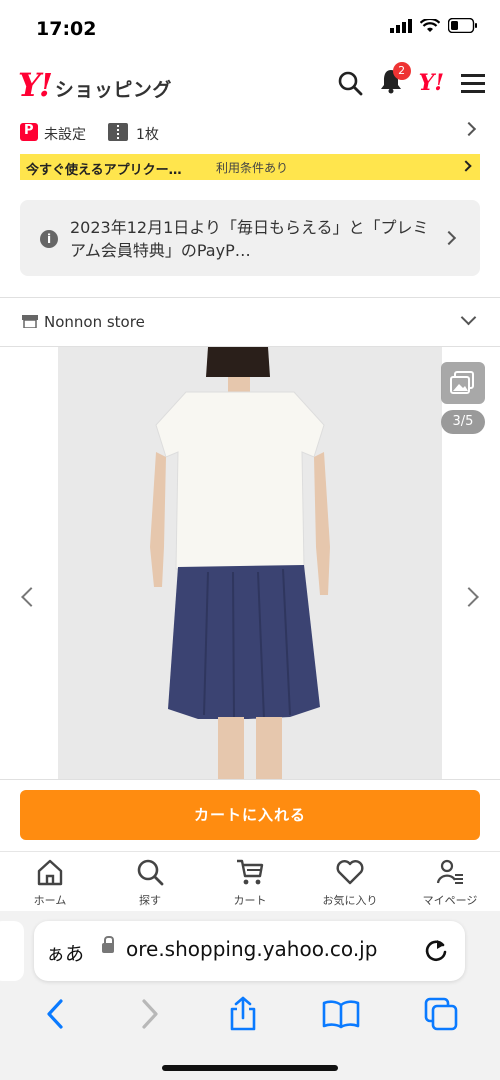  Describe the element at coordinates (56, 1014) in the screenshot. I see `back-icon` at that location.